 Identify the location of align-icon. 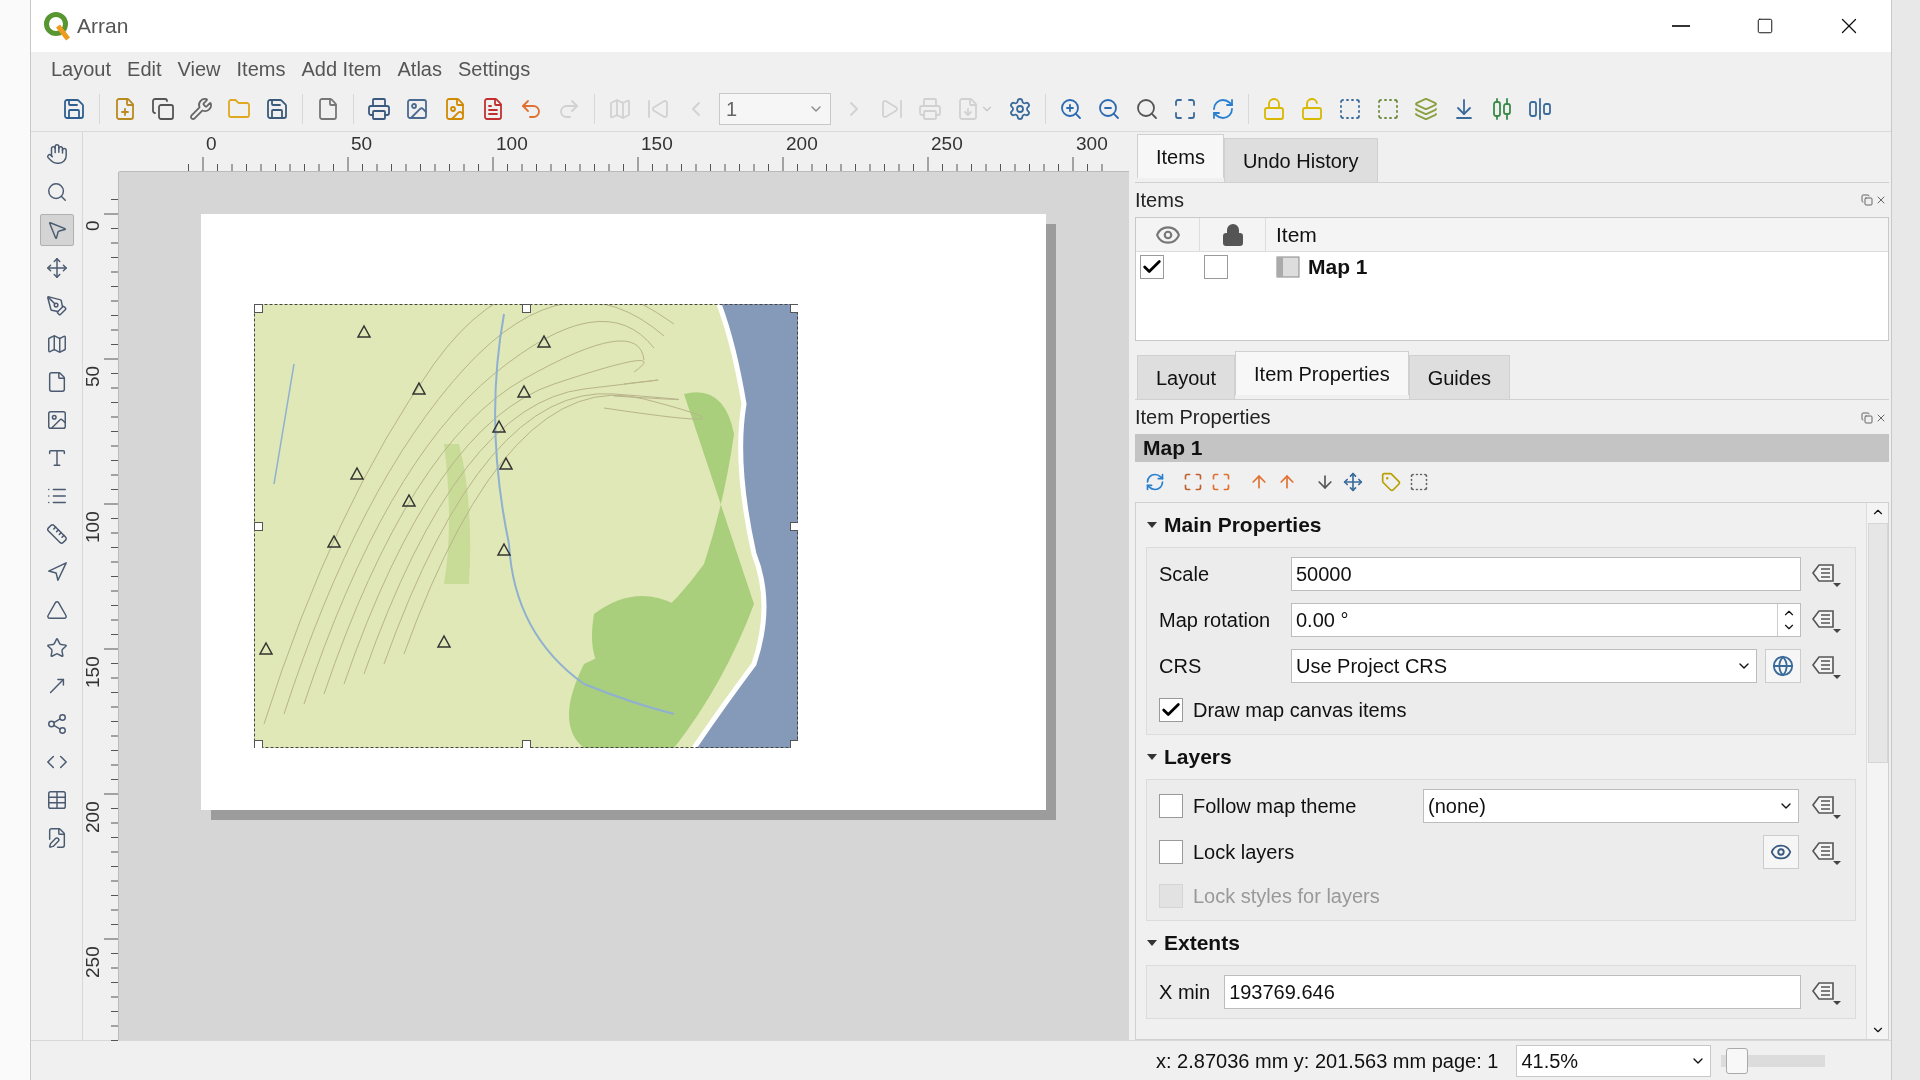
(1502, 108).